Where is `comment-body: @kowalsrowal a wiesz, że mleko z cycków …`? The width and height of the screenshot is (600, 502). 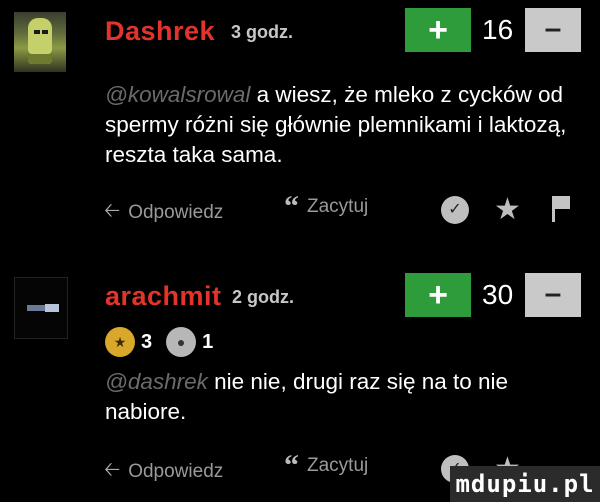
comment-body: @kowalsrowal a wiesz, że mleko z cycków … is located at coordinates (345, 125).